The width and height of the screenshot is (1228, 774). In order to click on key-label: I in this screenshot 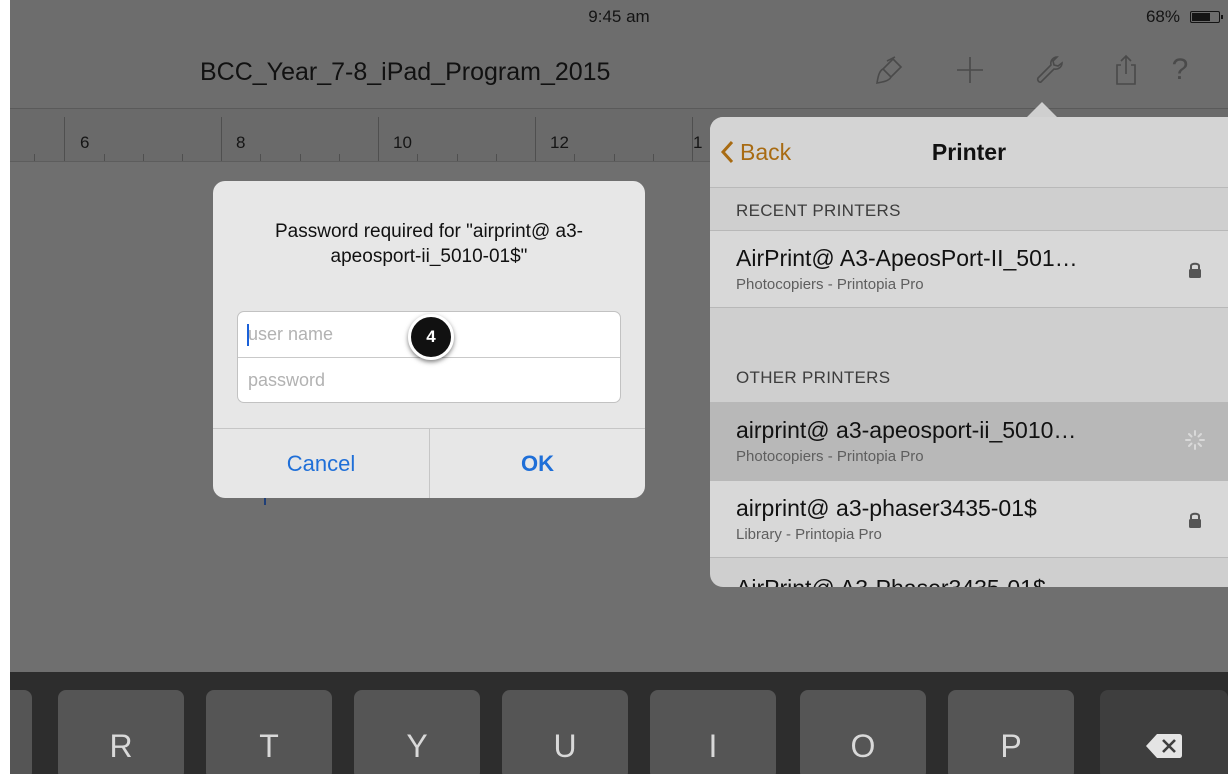, I will do `click(713, 746)`.